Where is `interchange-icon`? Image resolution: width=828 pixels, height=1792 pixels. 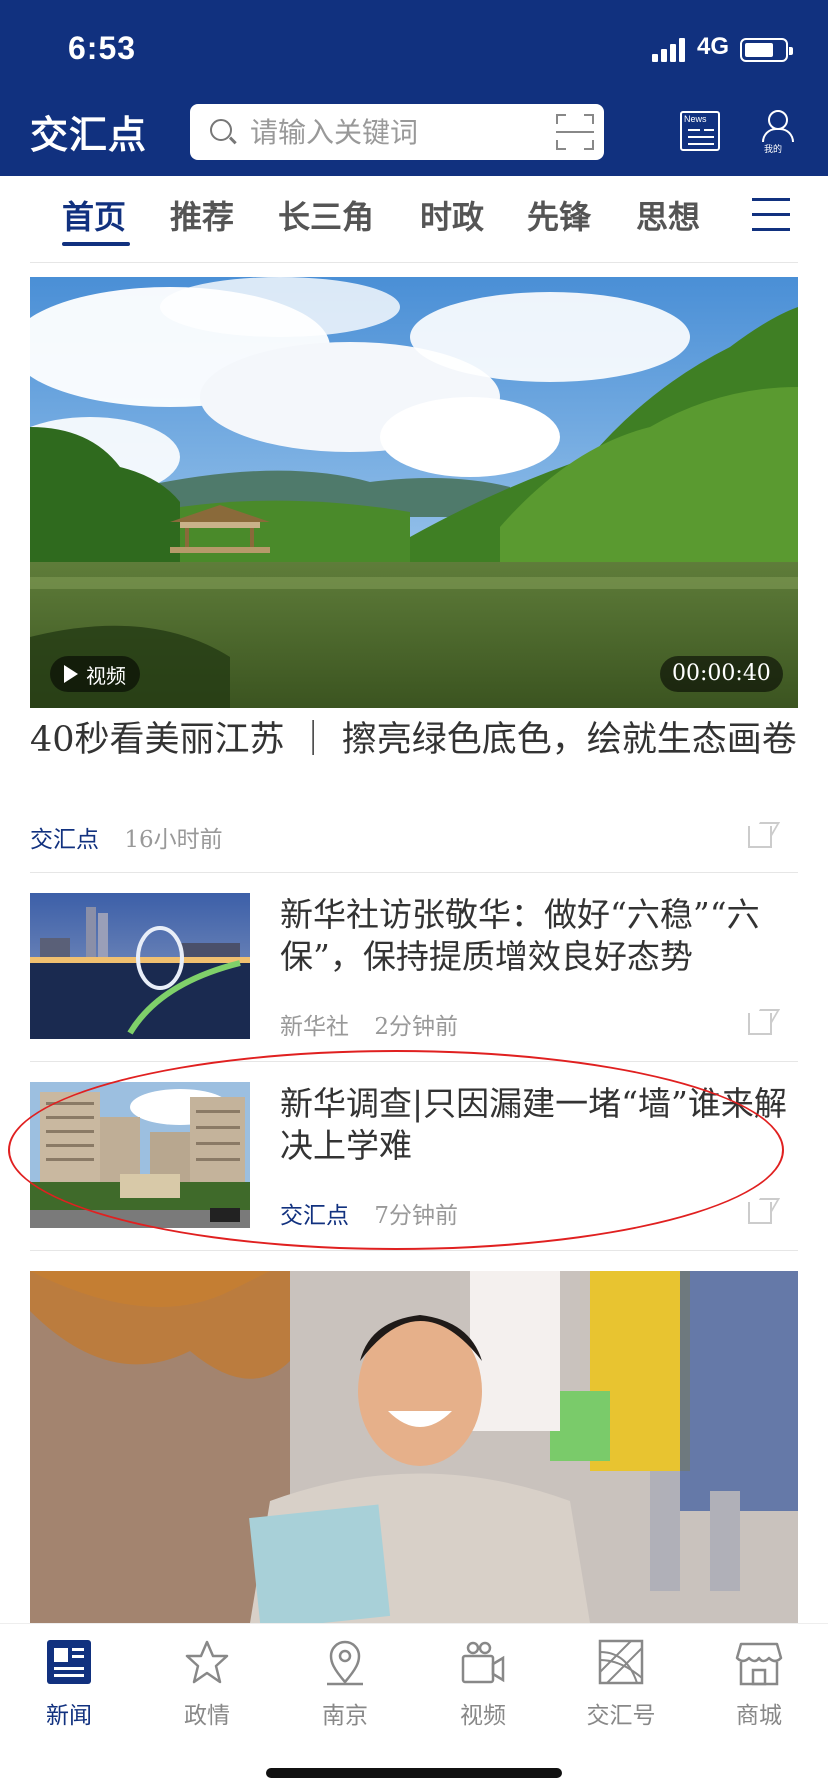 interchange-icon is located at coordinates (621, 1663).